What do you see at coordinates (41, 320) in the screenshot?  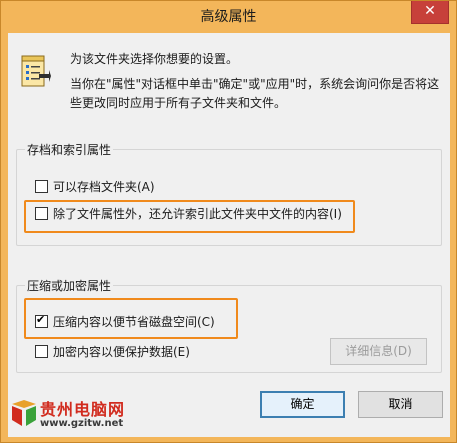 I see `compress-checkbox-box` at bounding box center [41, 320].